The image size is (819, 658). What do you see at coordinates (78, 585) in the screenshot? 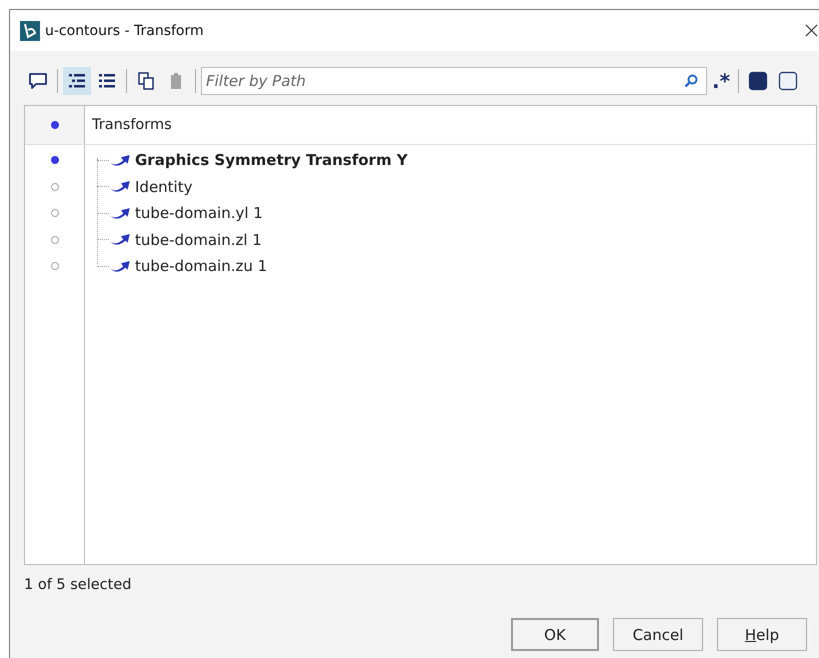
I see `selection-status: 1 of 5 selected` at bounding box center [78, 585].